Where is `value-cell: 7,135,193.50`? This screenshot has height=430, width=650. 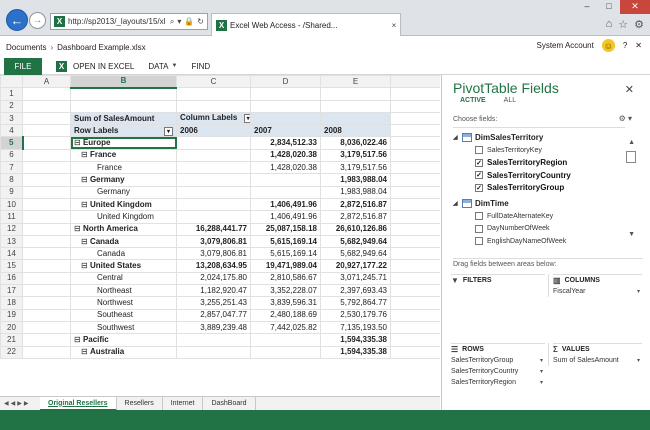
value-cell: 7,135,193.50 is located at coordinates (355, 327).